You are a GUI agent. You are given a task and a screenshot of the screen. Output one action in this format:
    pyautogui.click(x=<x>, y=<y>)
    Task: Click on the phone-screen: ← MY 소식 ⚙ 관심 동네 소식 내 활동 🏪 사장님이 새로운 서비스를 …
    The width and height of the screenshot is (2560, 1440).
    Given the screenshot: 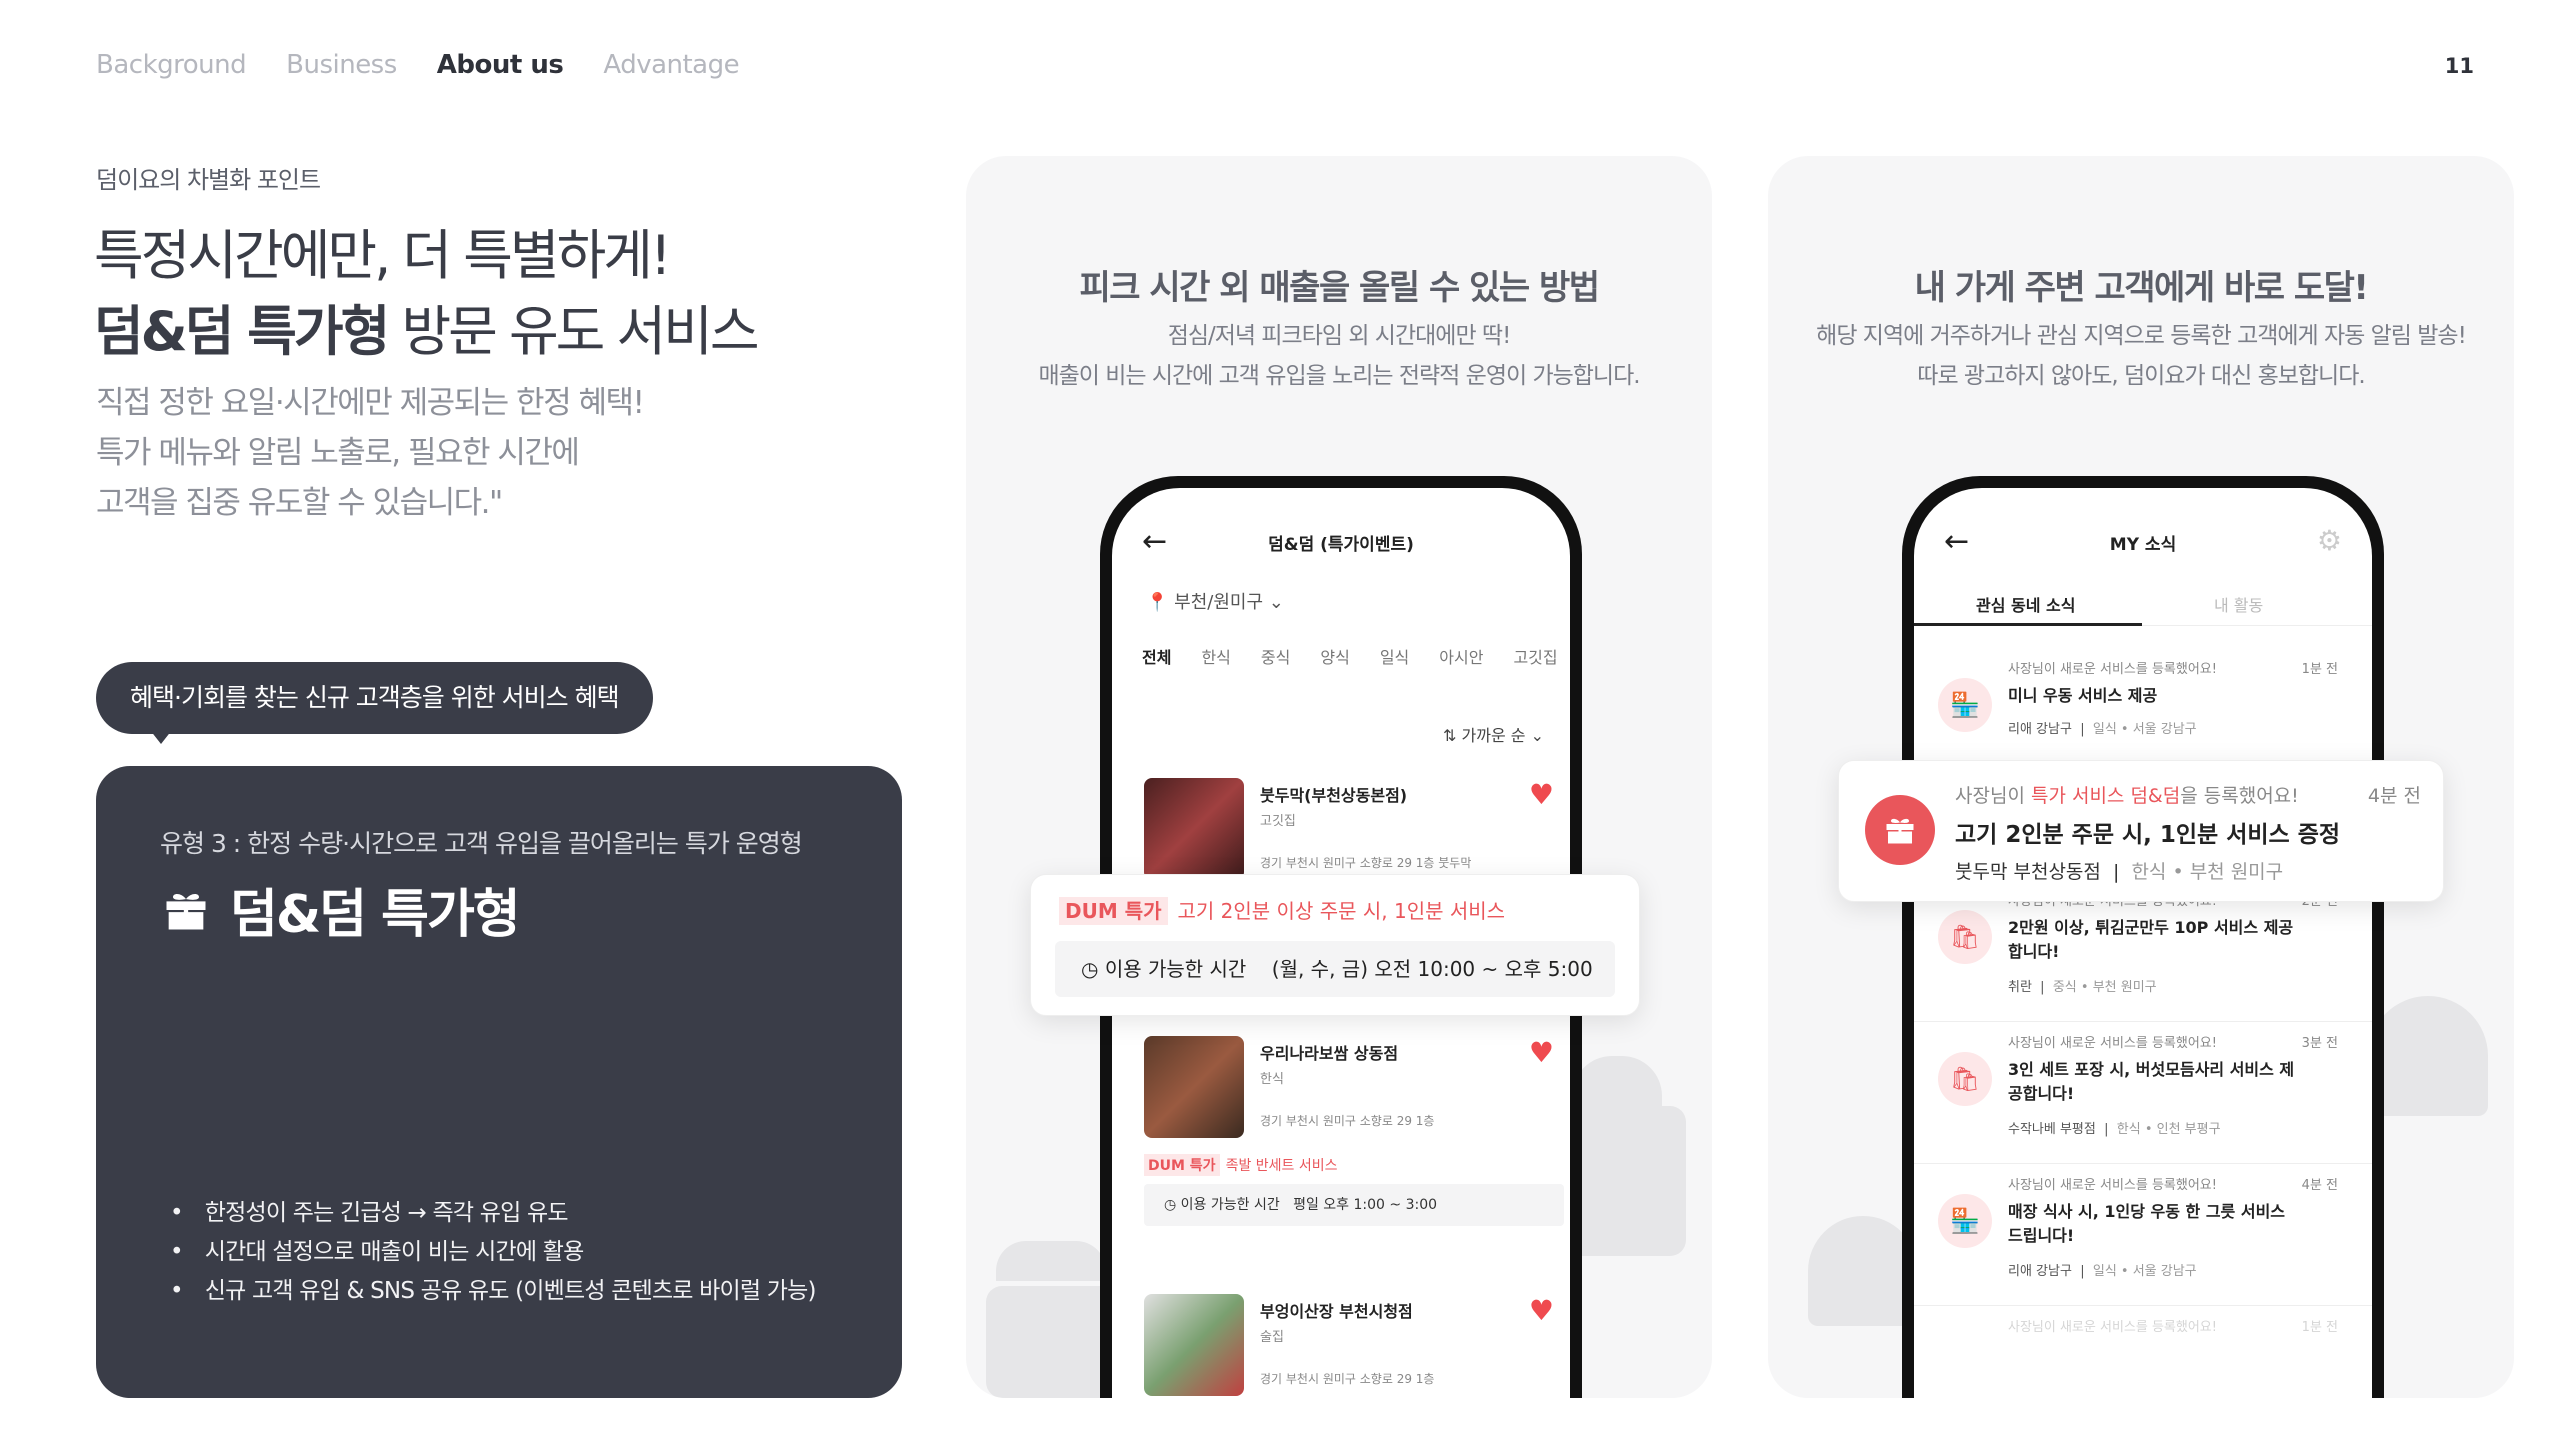 What is the action you would take?
    pyautogui.click(x=2143, y=943)
    